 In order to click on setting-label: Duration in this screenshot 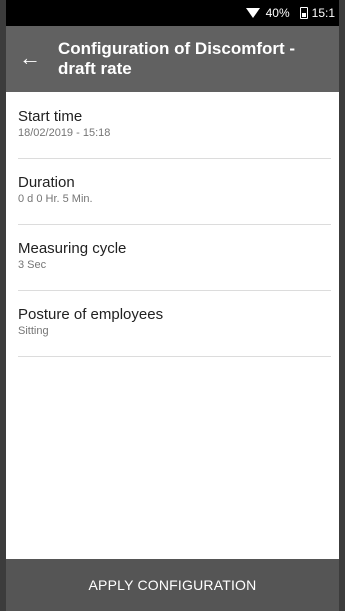, I will do `click(46, 182)`.